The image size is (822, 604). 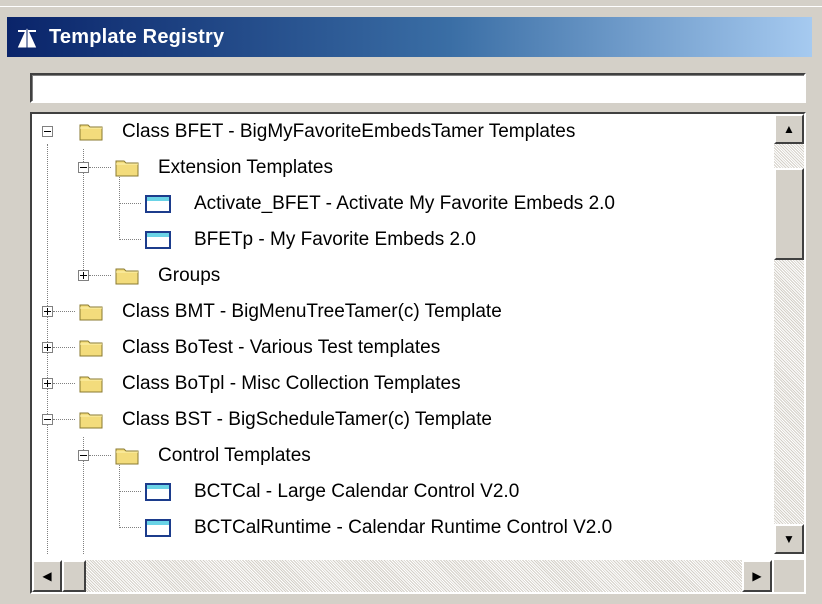 I want to click on tree-item-class-bmt: Class BMT - BigMenuTreeTamer(c) Template, so click(x=402, y=312).